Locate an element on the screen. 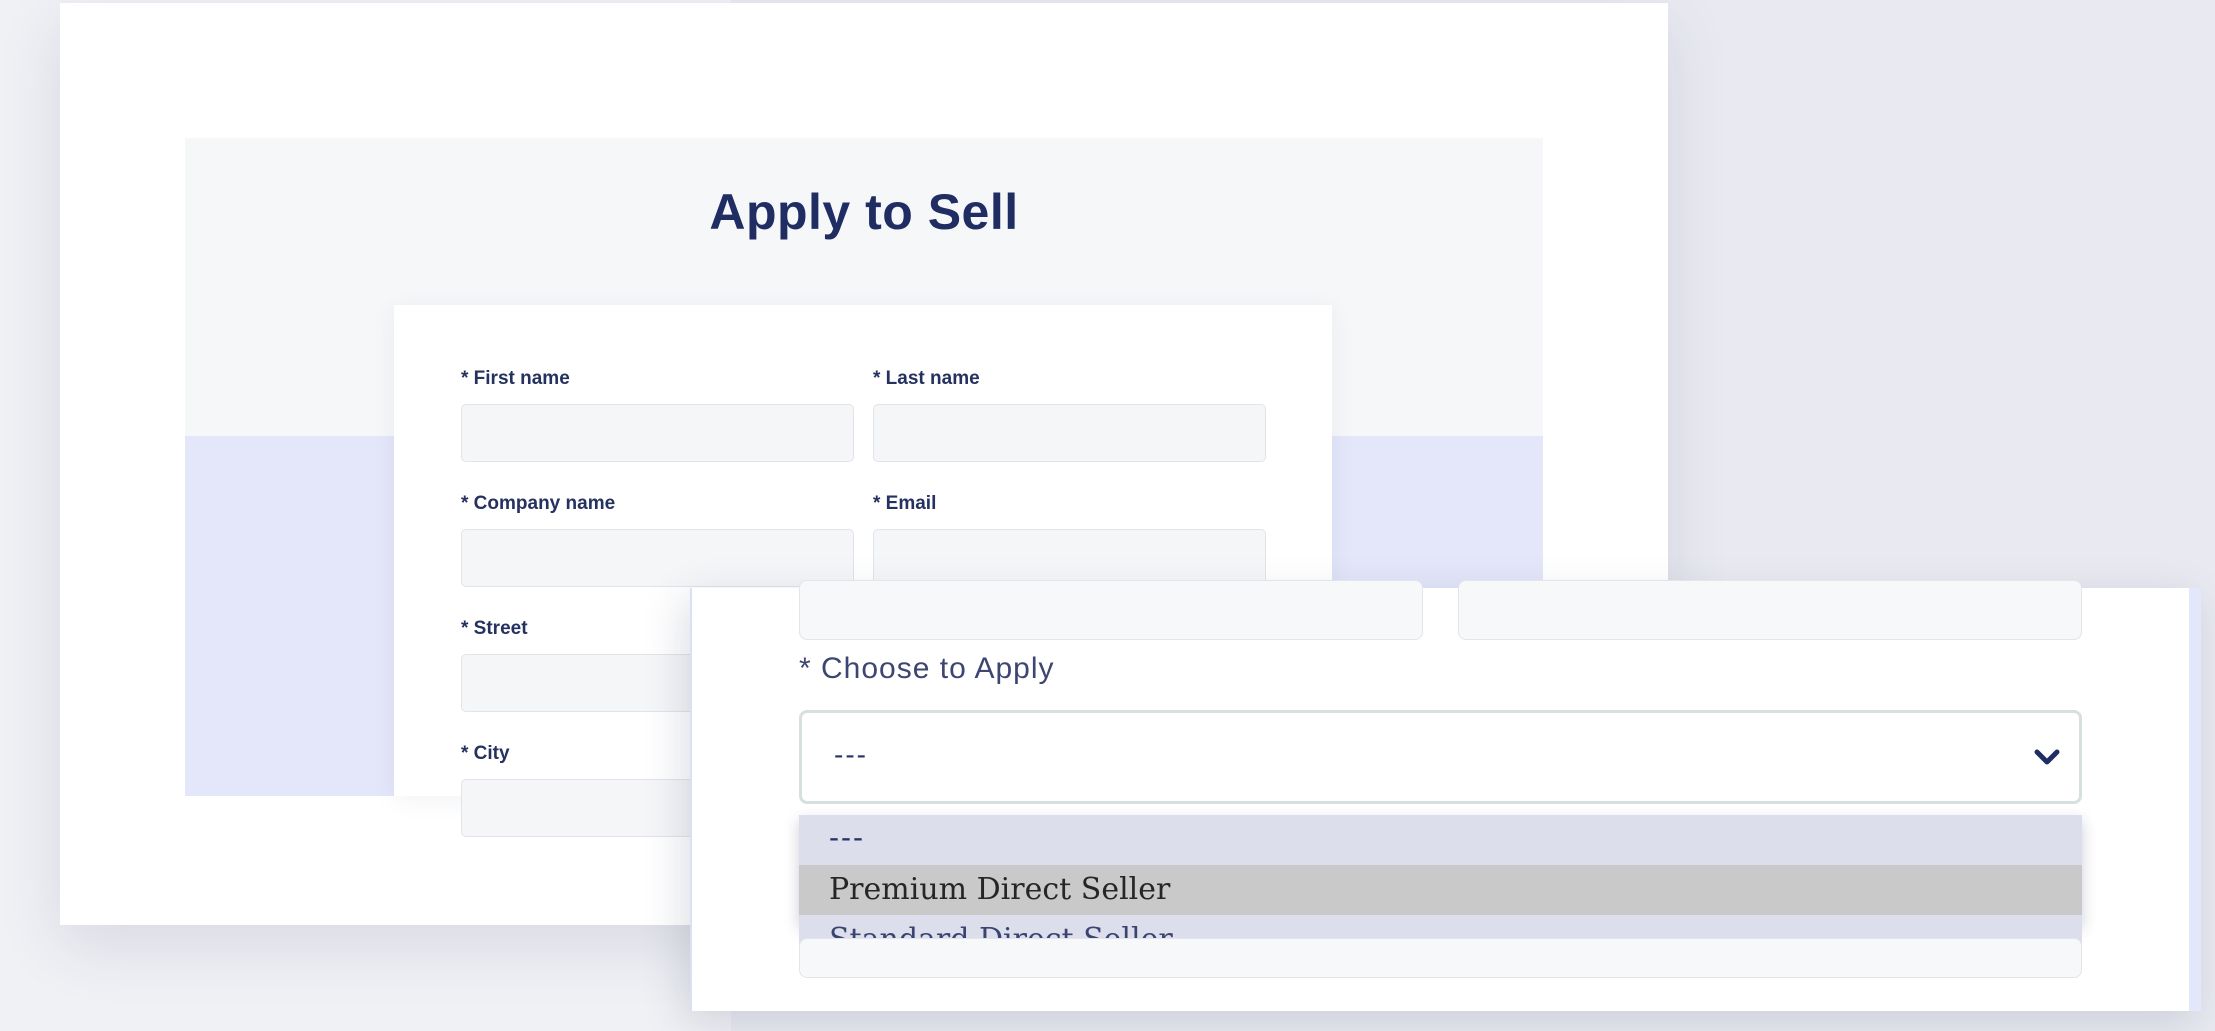 The image size is (2215, 1031). last-name-input is located at coordinates (1069, 433).